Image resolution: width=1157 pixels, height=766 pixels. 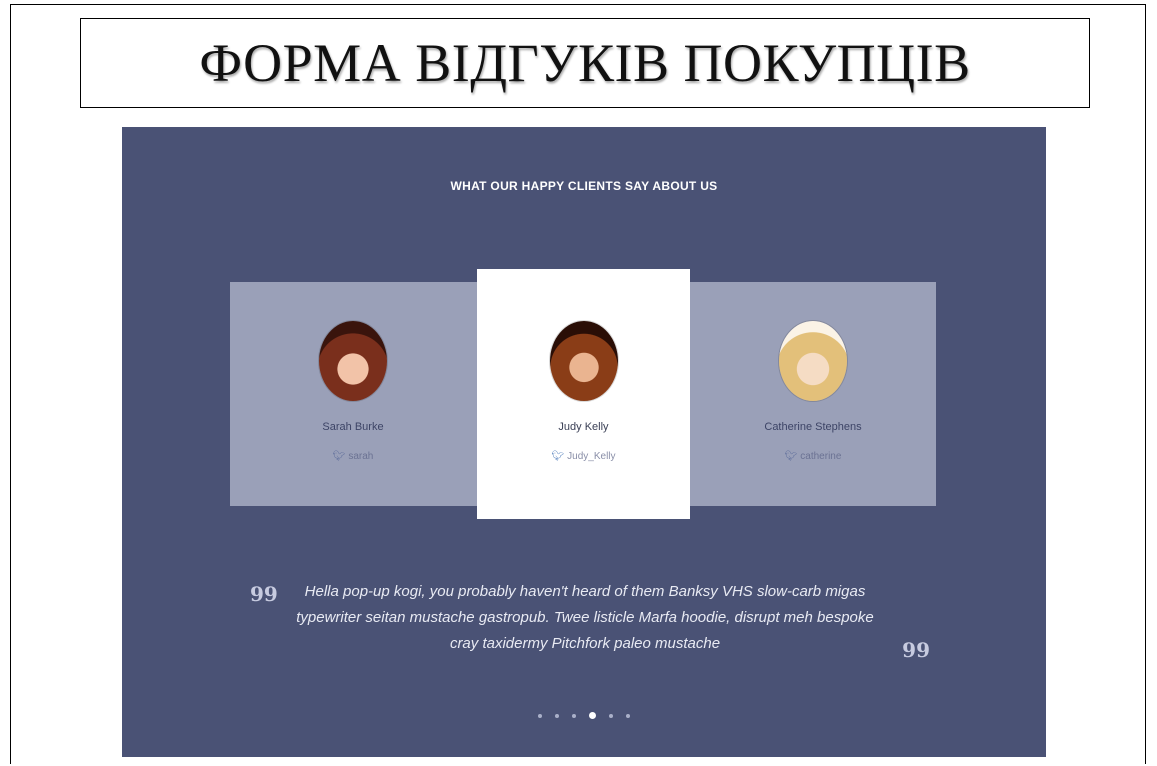 I want to click on testimonial-card-sarah: Sarah Burke 🐦︎ sarah, so click(x=353, y=394).